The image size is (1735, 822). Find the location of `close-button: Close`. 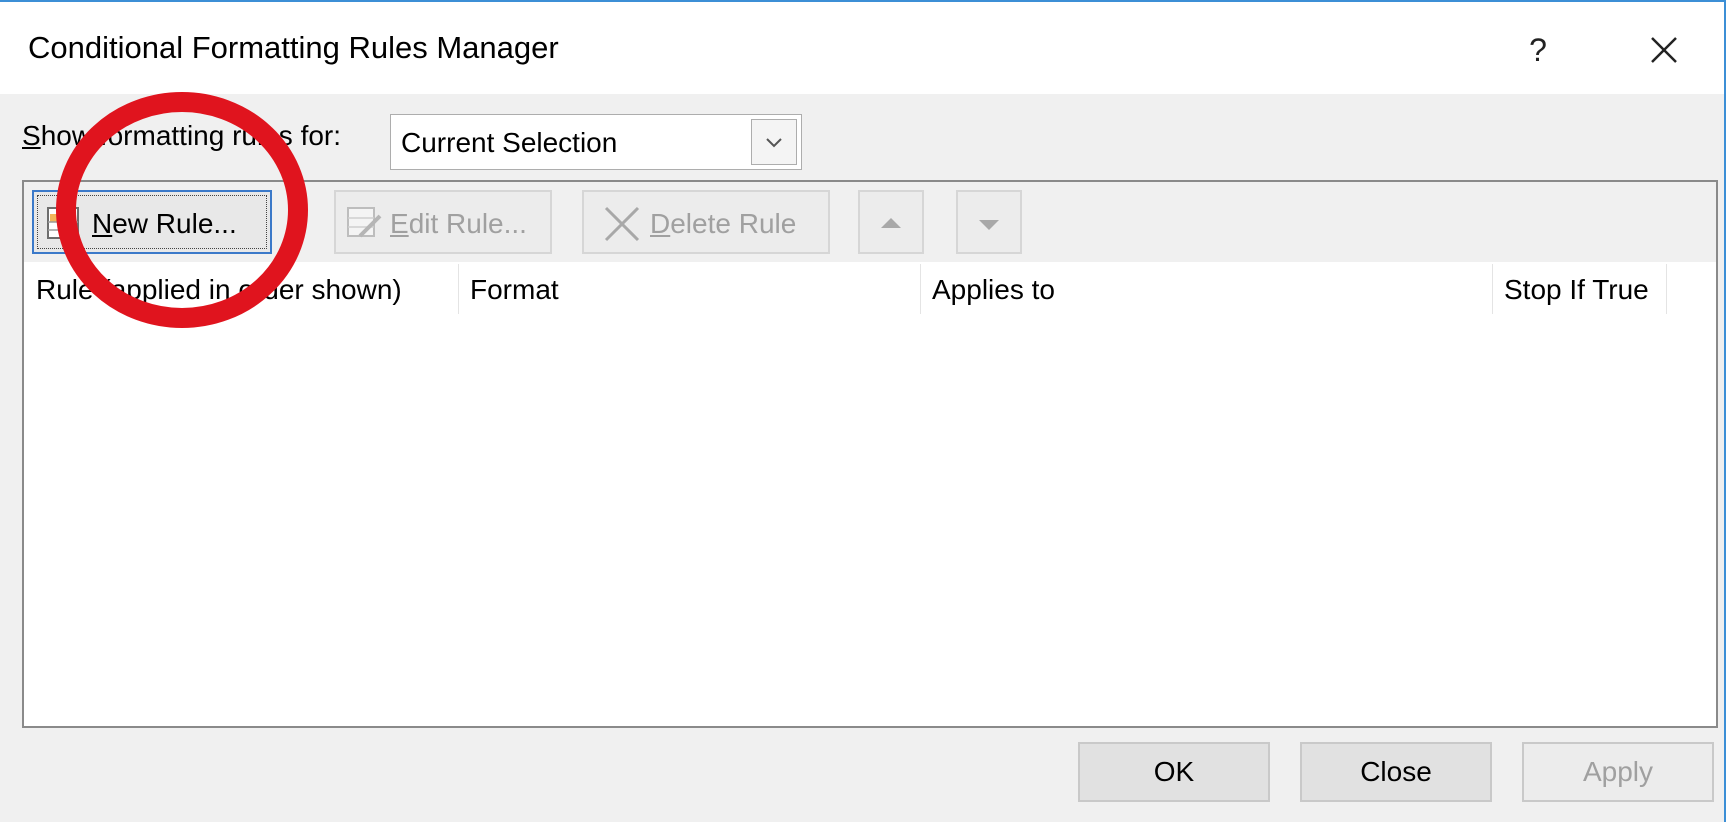

close-button: Close is located at coordinates (1396, 772).